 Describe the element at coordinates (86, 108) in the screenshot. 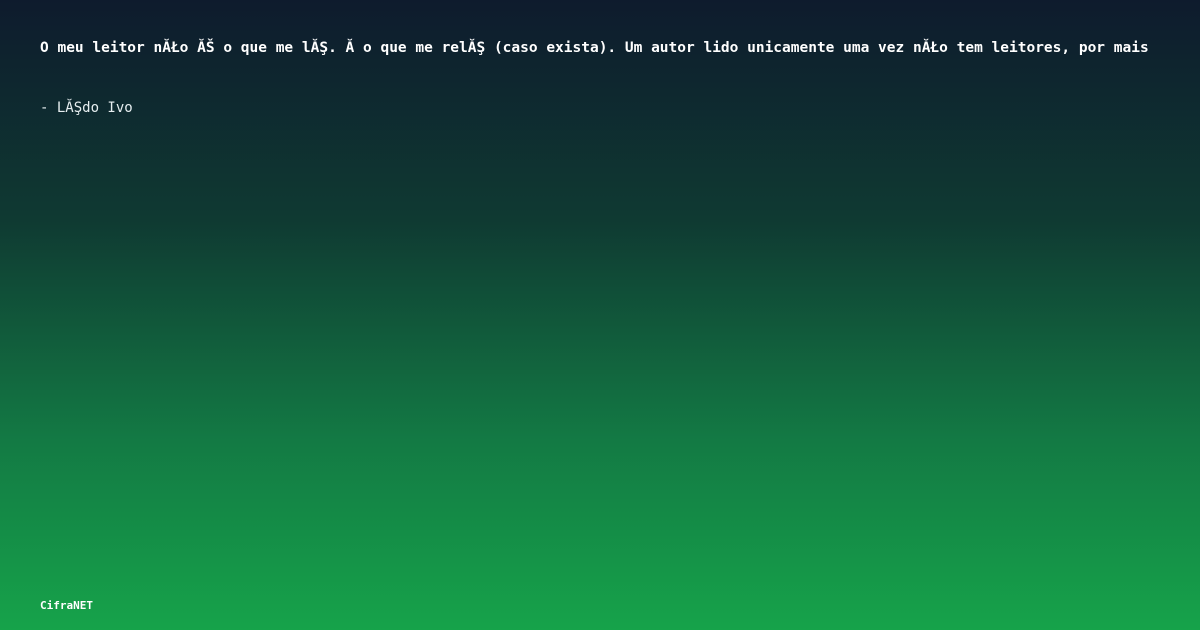

I see `quote-author: - LĂŞdo Ivo` at that location.